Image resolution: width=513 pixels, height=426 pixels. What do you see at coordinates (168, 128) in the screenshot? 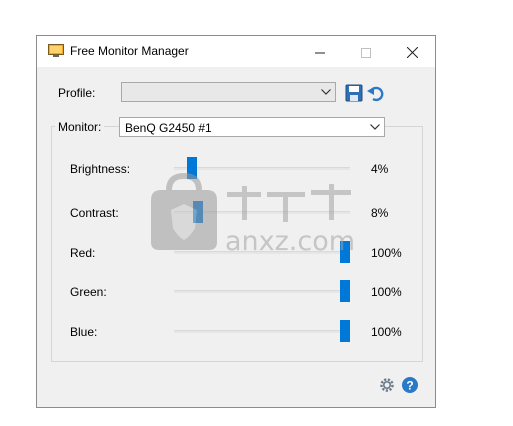
I see `monitor-value: BenQ G2450 #1` at bounding box center [168, 128].